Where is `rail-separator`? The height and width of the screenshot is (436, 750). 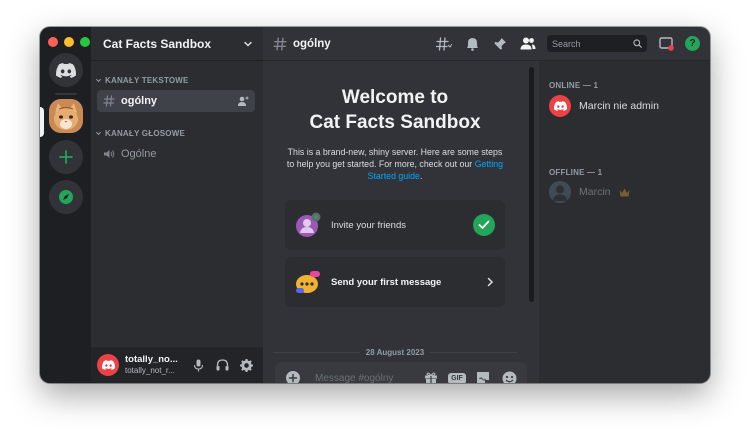
rail-separator is located at coordinates (66, 94).